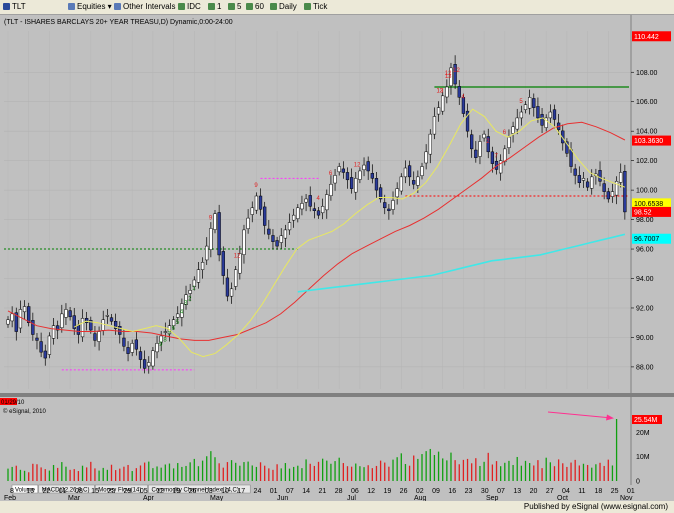 This screenshot has height=513, width=674. I want to click on x-day-label: 26, so click(193, 491).